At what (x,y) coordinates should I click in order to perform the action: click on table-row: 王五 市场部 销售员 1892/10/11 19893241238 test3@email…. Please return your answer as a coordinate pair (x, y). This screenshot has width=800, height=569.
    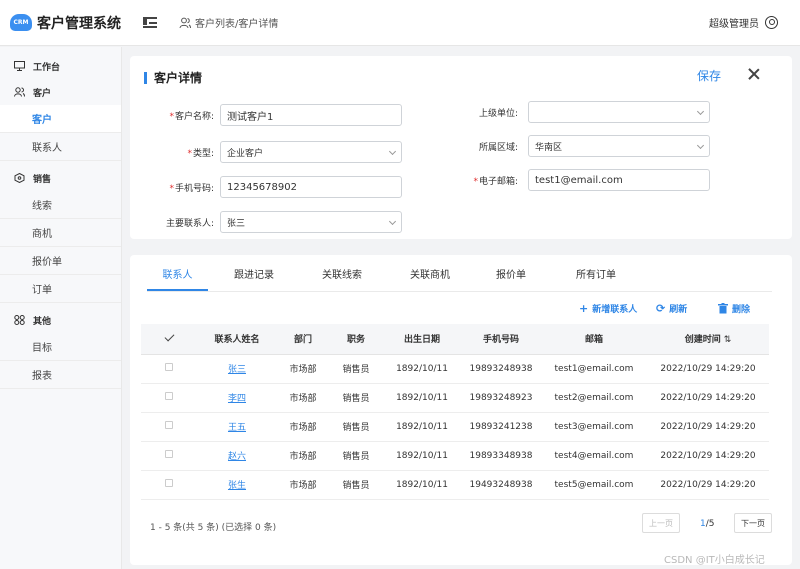
    Looking at the image, I should click on (455, 427).